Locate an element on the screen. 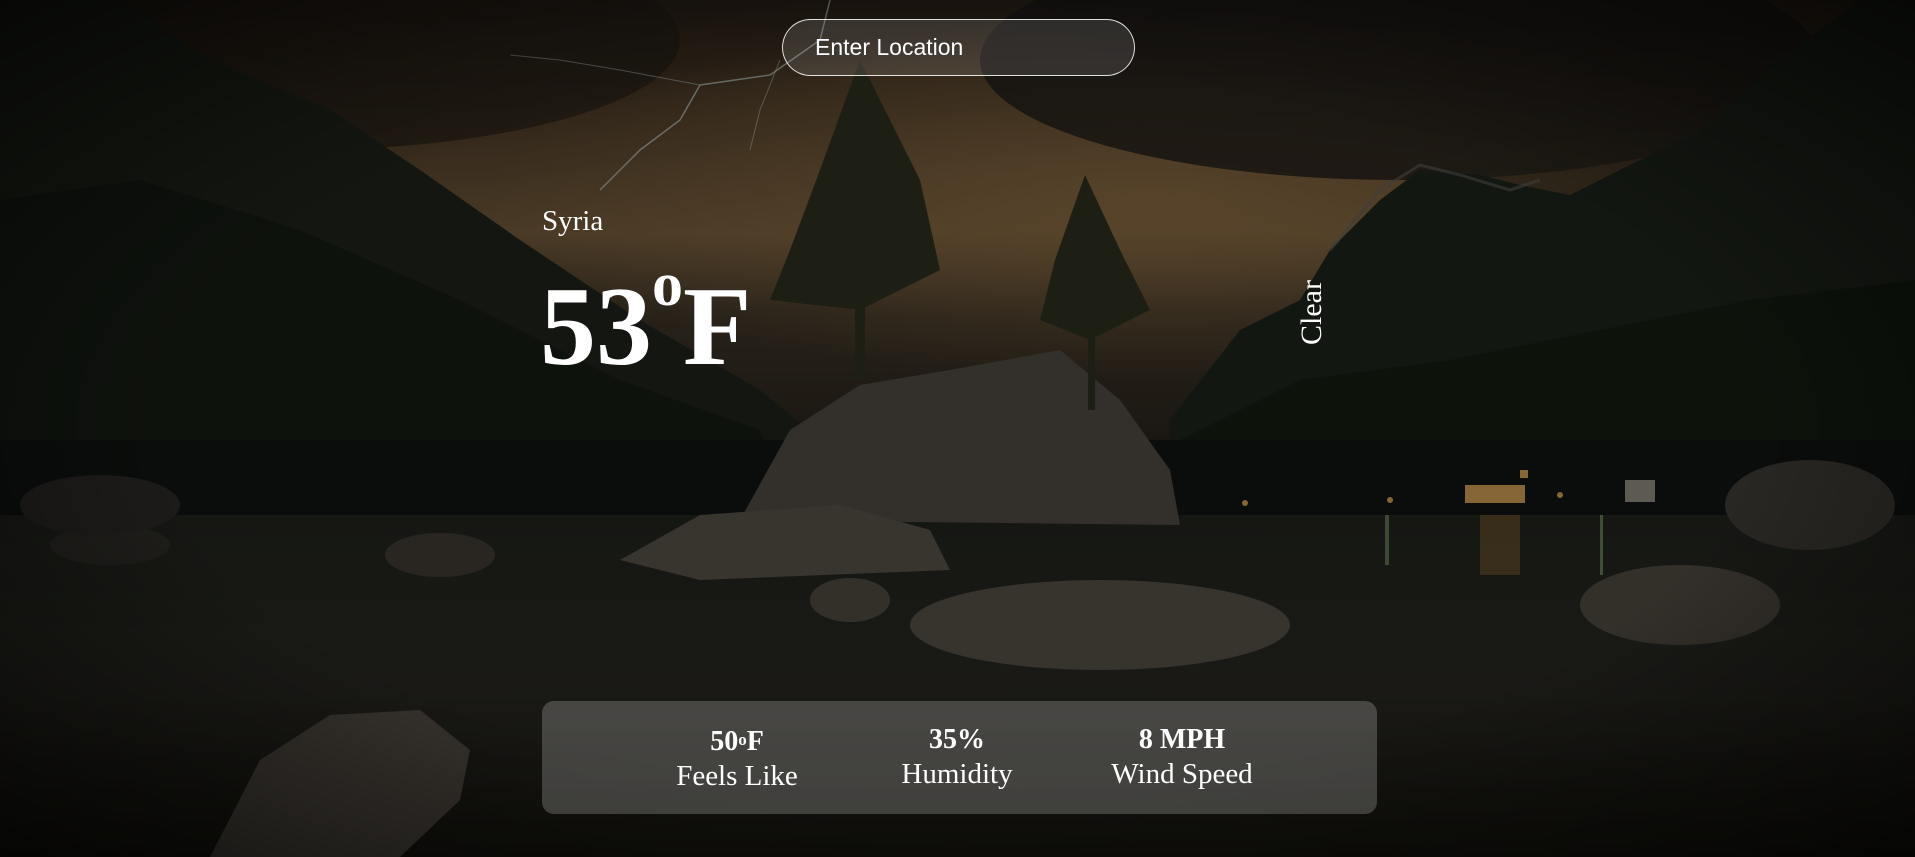  wind-speed-value: 8 MPH is located at coordinates (1182, 739).